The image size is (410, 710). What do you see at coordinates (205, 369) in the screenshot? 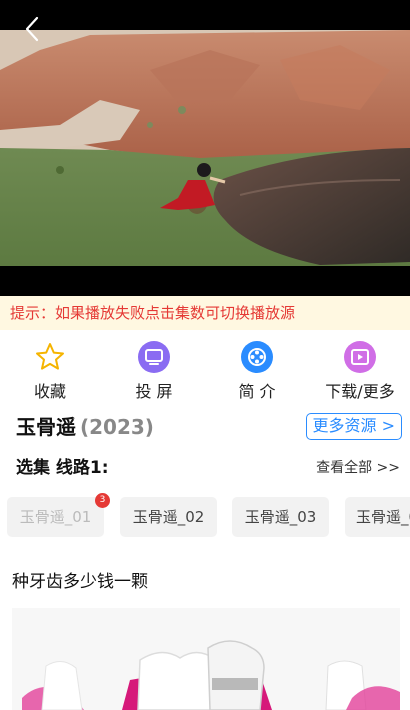
I see `action-row: 收藏 投 屏 简 介 下载/更多` at bounding box center [205, 369].